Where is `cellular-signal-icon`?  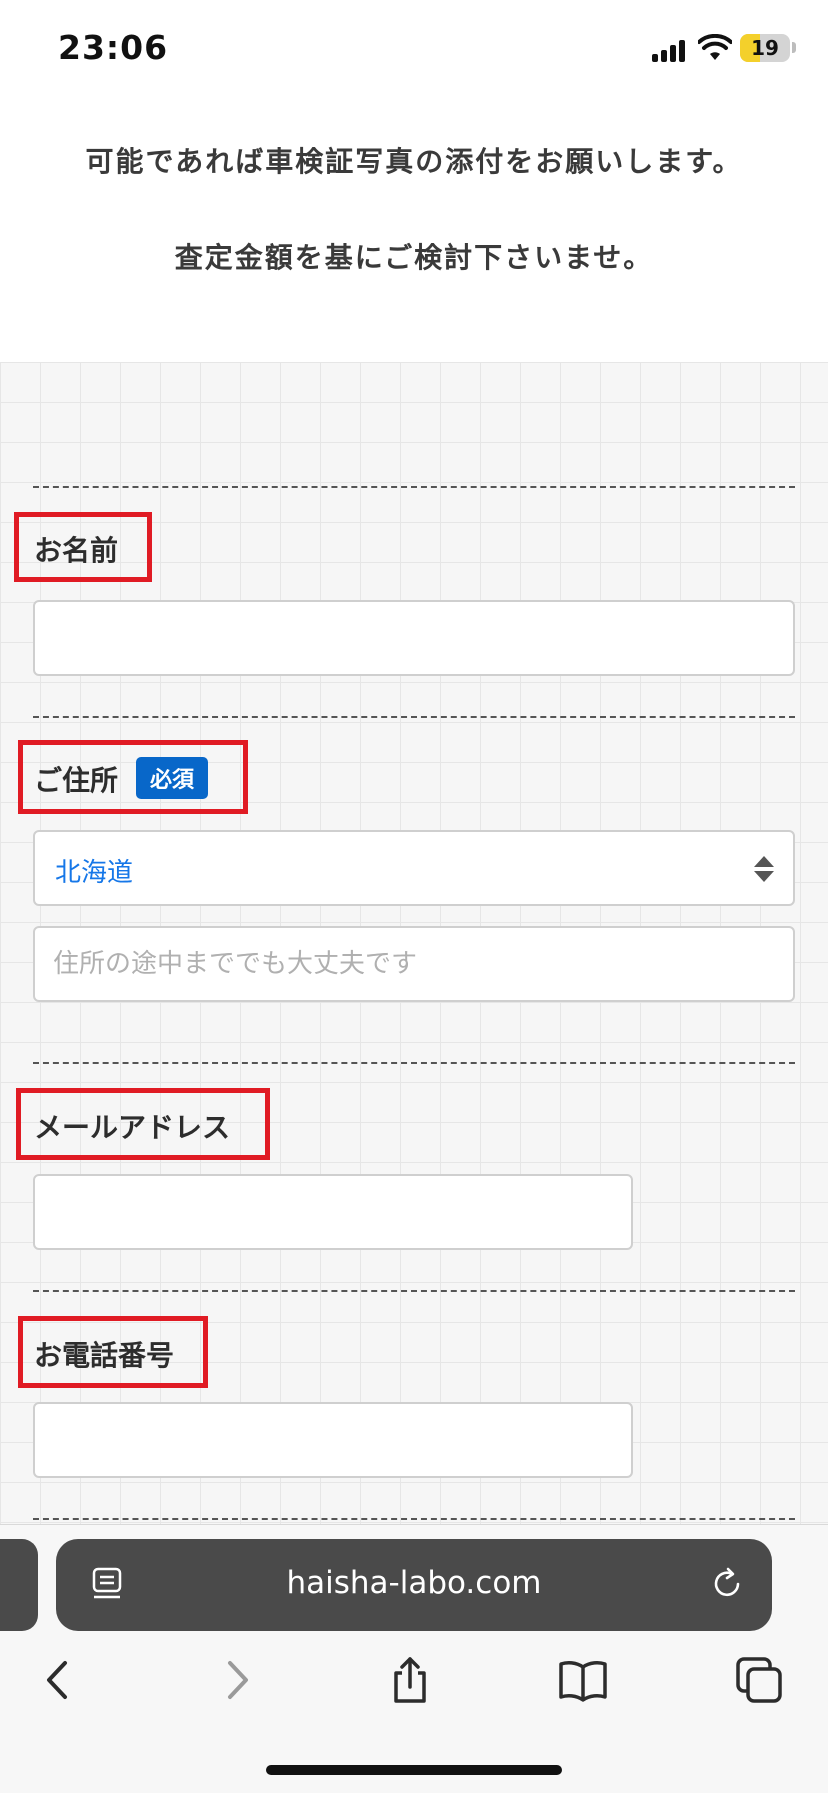 cellular-signal-icon is located at coordinates (671, 50).